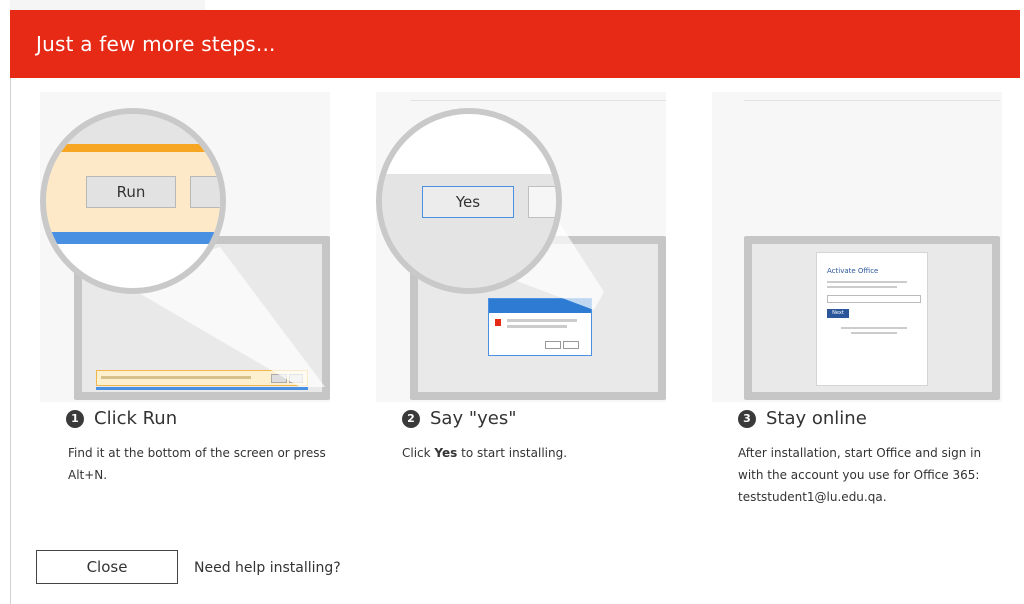  I want to click on desc-text: Click, so click(418, 453).